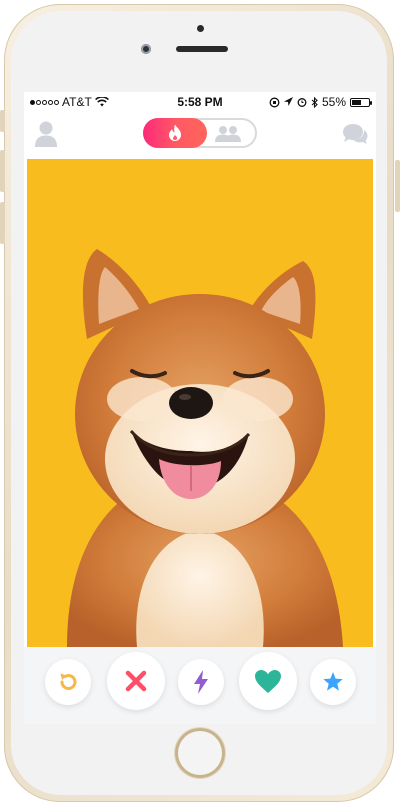 This screenshot has width=400, height=807. I want to click on group-icon, so click(228, 134).